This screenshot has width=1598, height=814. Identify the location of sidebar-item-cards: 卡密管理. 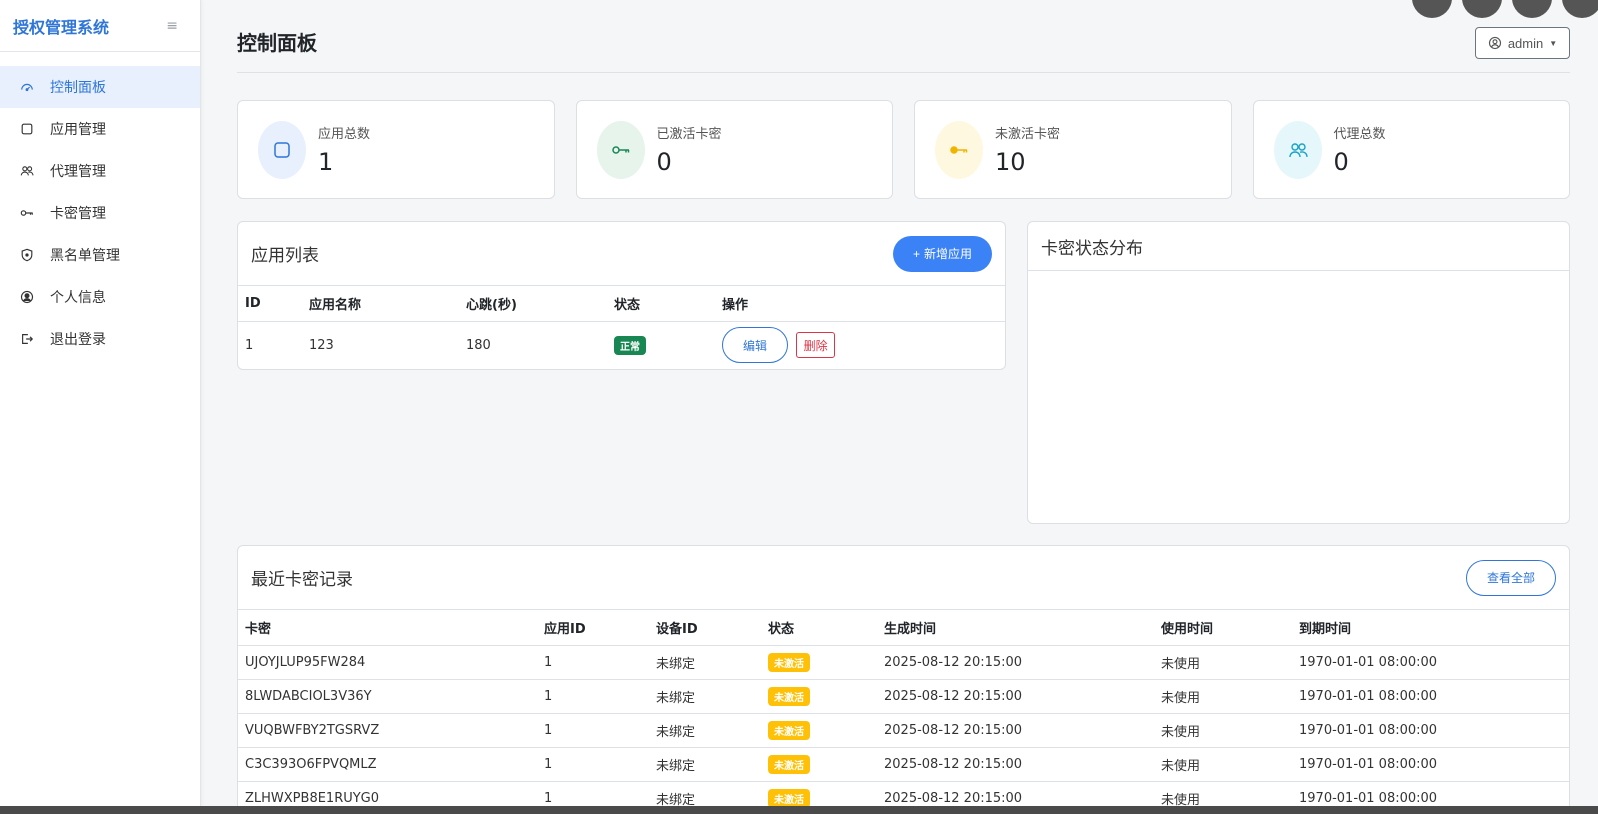
(100, 213).